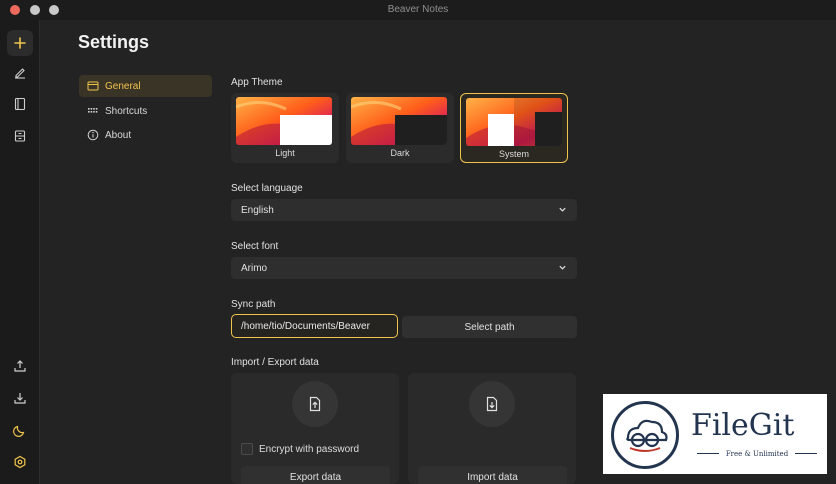 The width and height of the screenshot is (836, 484). Describe the element at coordinates (275, 362) in the screenshot. I see `import-export-label: Import / Export data` at that location.